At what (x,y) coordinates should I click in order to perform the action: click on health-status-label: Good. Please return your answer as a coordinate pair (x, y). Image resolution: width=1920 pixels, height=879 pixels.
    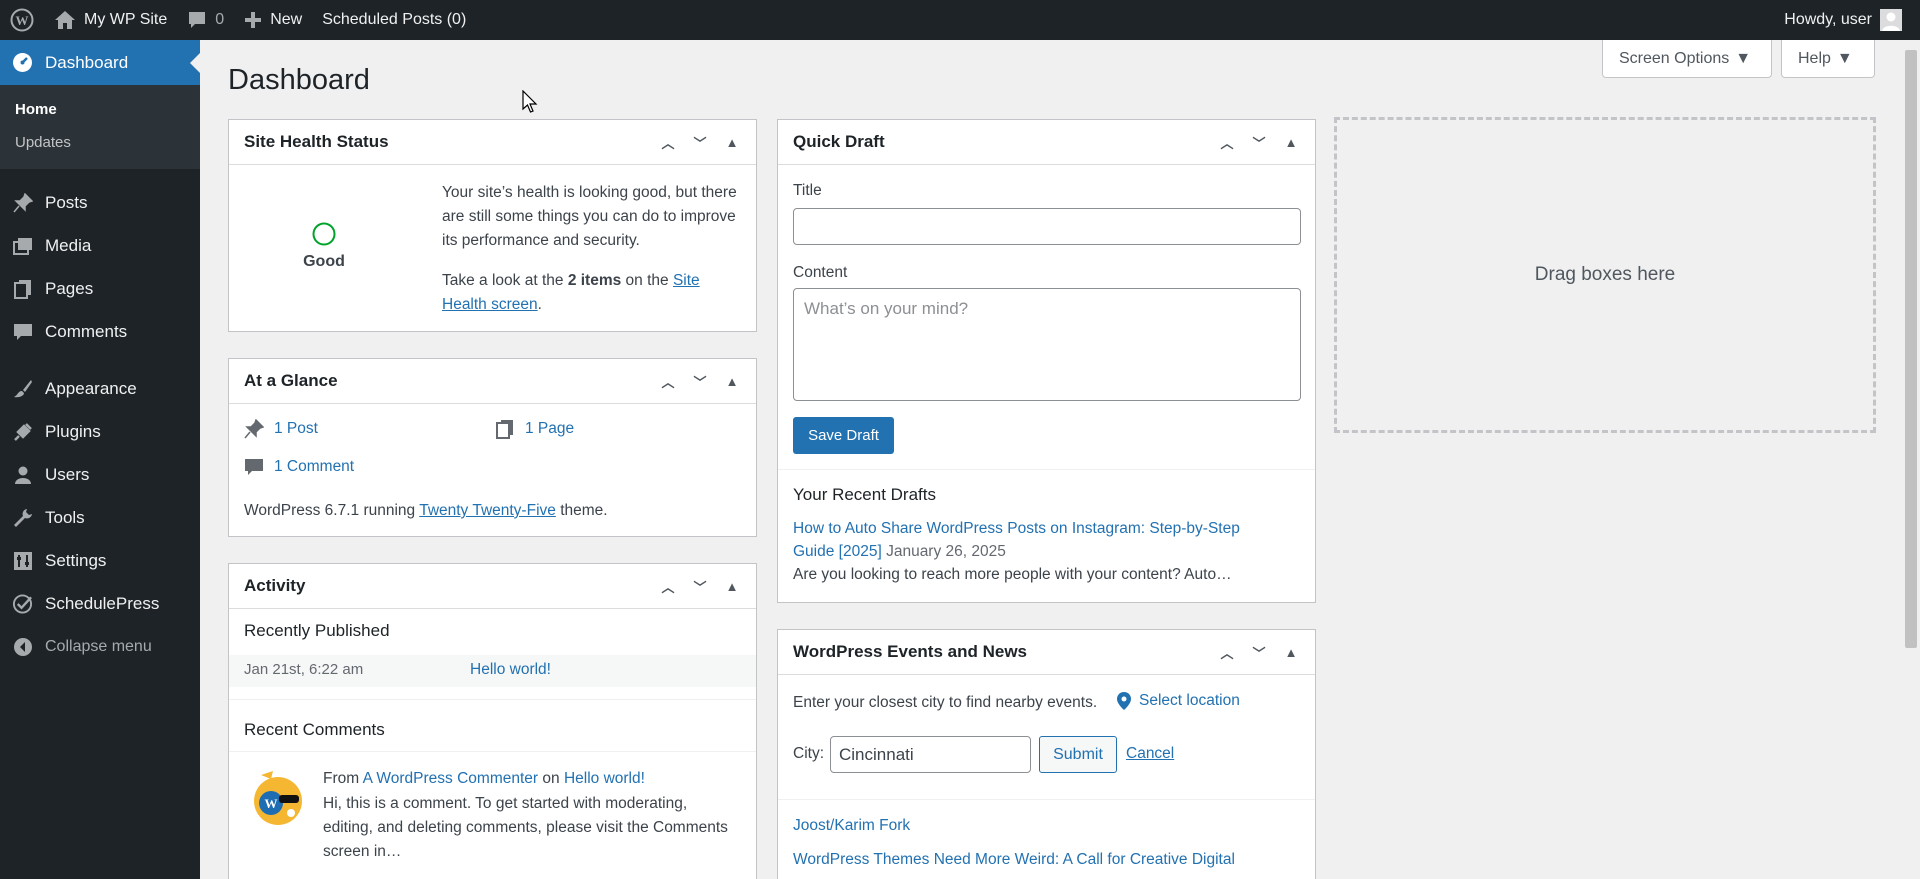
    Looking at the image, I should click on (324, 261).